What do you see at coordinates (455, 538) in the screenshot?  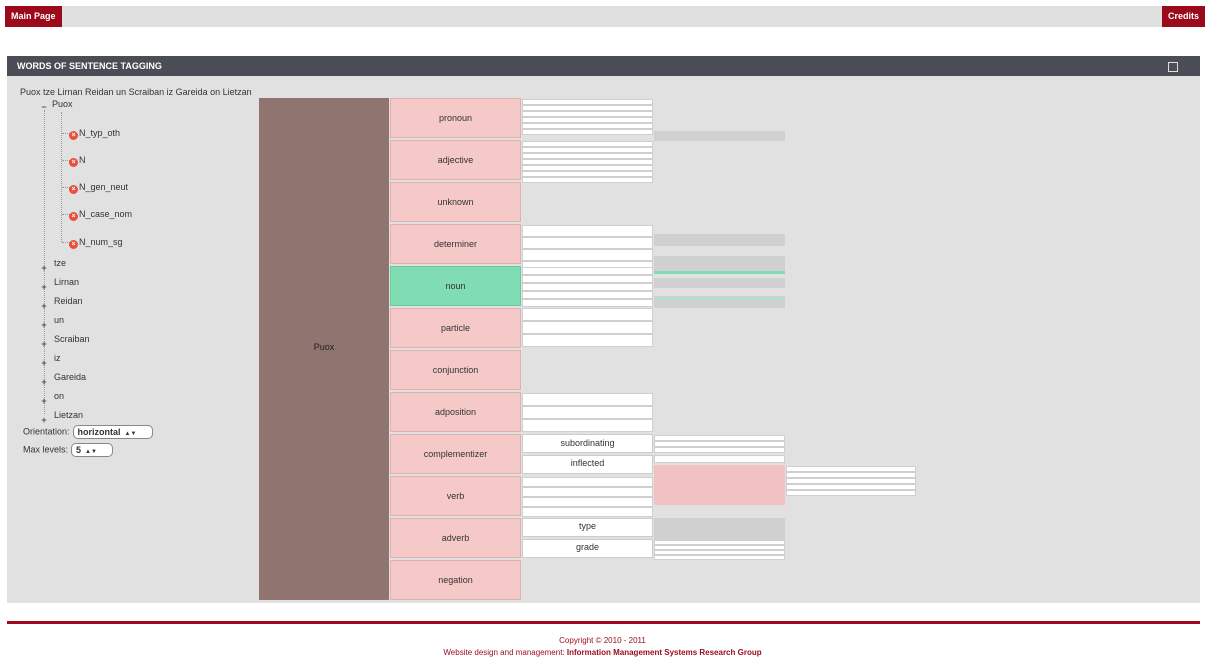 I see `pos-adverb: adverb` at bounding box center [455, 538].